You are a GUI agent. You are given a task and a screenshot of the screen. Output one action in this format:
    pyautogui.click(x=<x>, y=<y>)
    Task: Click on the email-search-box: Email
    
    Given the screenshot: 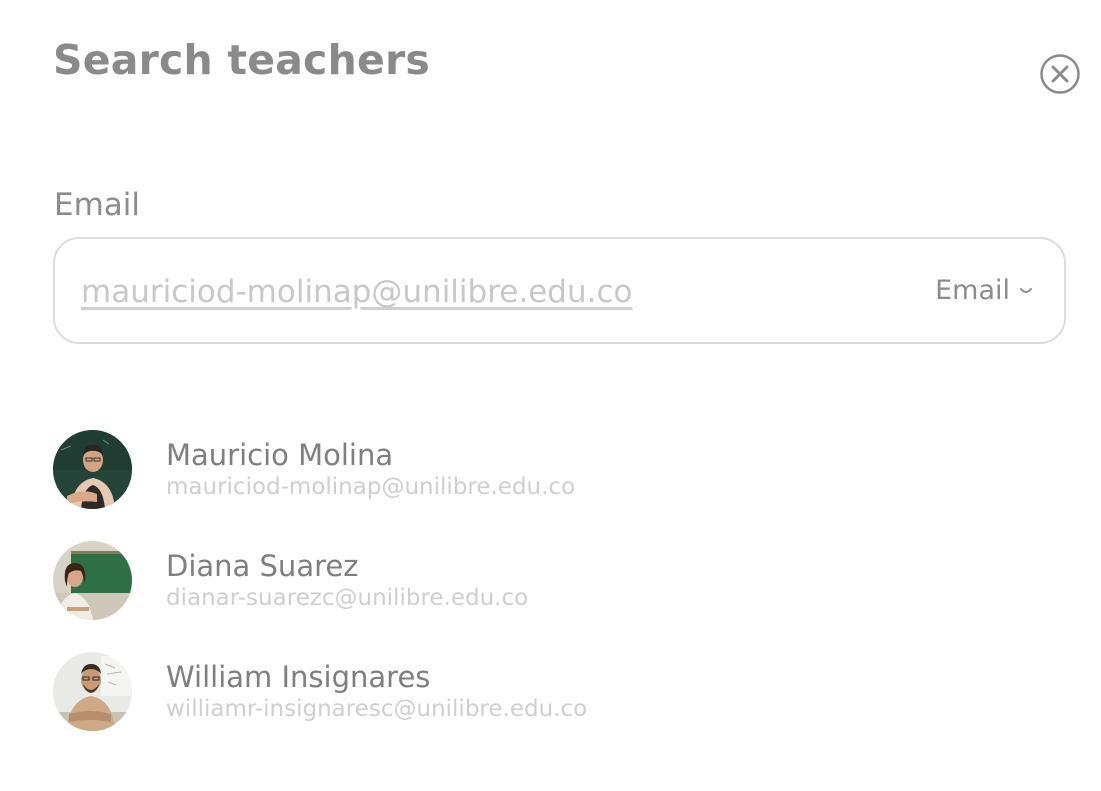 What is the action you would take?
    pyautogui.click(x=559, y=290)
    